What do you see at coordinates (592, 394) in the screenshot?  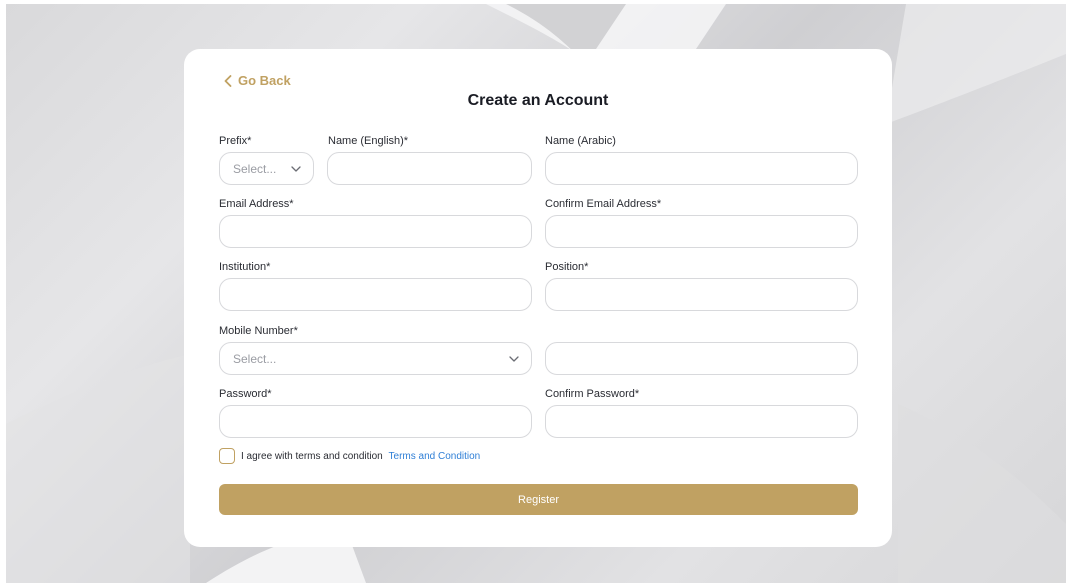 I see `confirm-password-label: Confirm Password*` at bounding box center [592, 394].